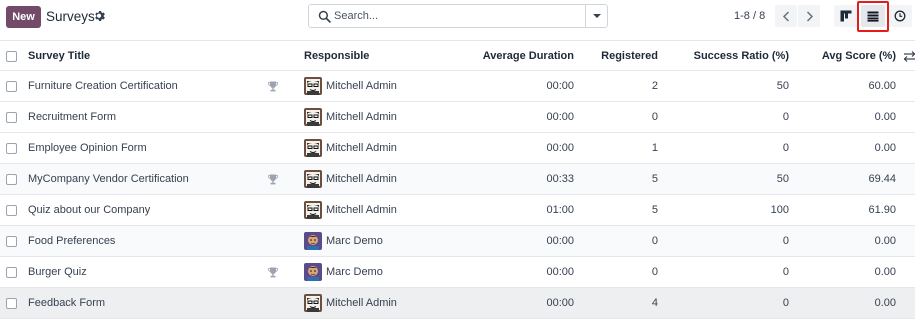 Image resolution: width=915 pixels, height=328 pixels. What do you see at coordinates (459, 16) in the screenshot?
I see `search-input` at bounding box center [459, 16].